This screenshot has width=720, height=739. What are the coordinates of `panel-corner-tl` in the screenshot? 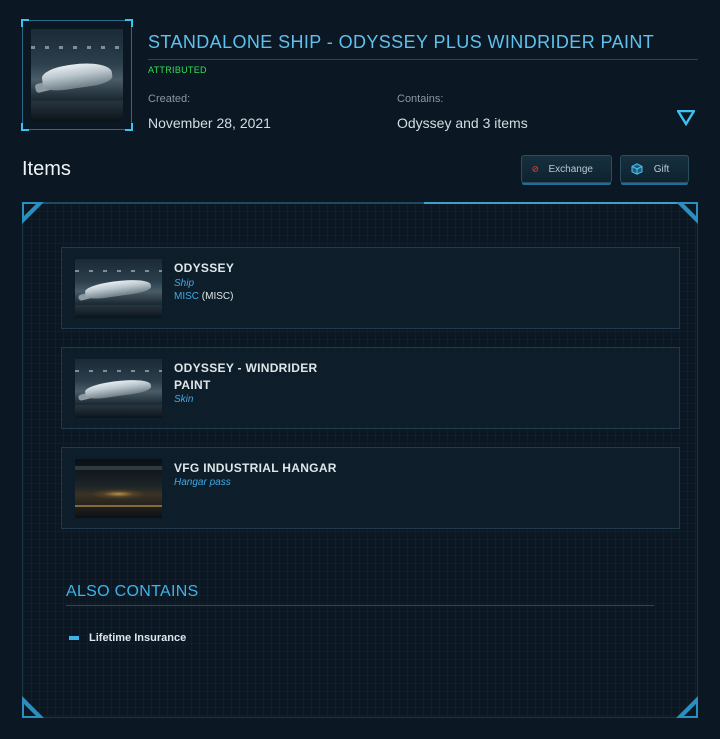 It's located at (33, 213).